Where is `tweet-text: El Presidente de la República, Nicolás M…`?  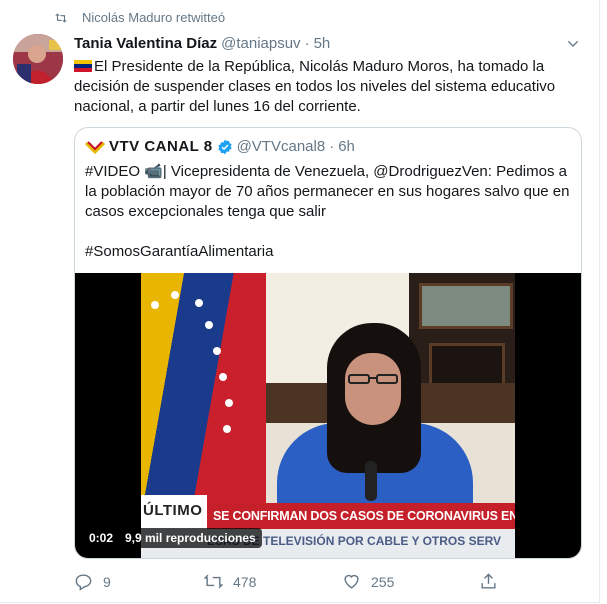
tweet-text: El Presidente de la República, Nicolás M… is located at coordinates (324, 87).